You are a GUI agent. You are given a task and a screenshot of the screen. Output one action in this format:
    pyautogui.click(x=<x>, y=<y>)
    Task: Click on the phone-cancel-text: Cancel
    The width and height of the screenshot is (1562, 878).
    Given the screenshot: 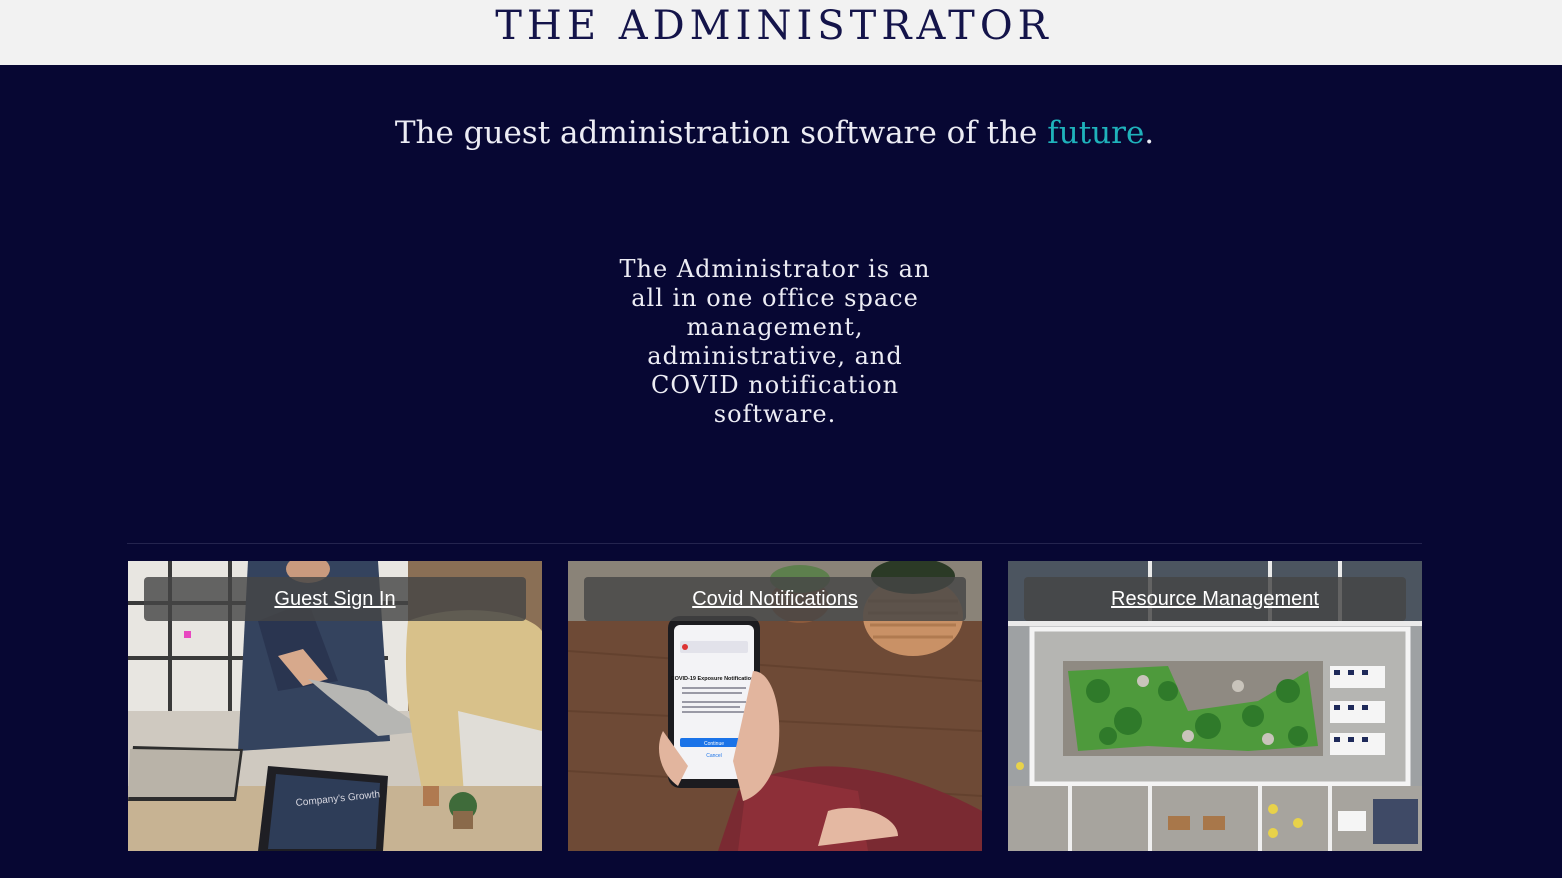 What is the action you would take?
    pyautogui.click(x=714, y=756)
    